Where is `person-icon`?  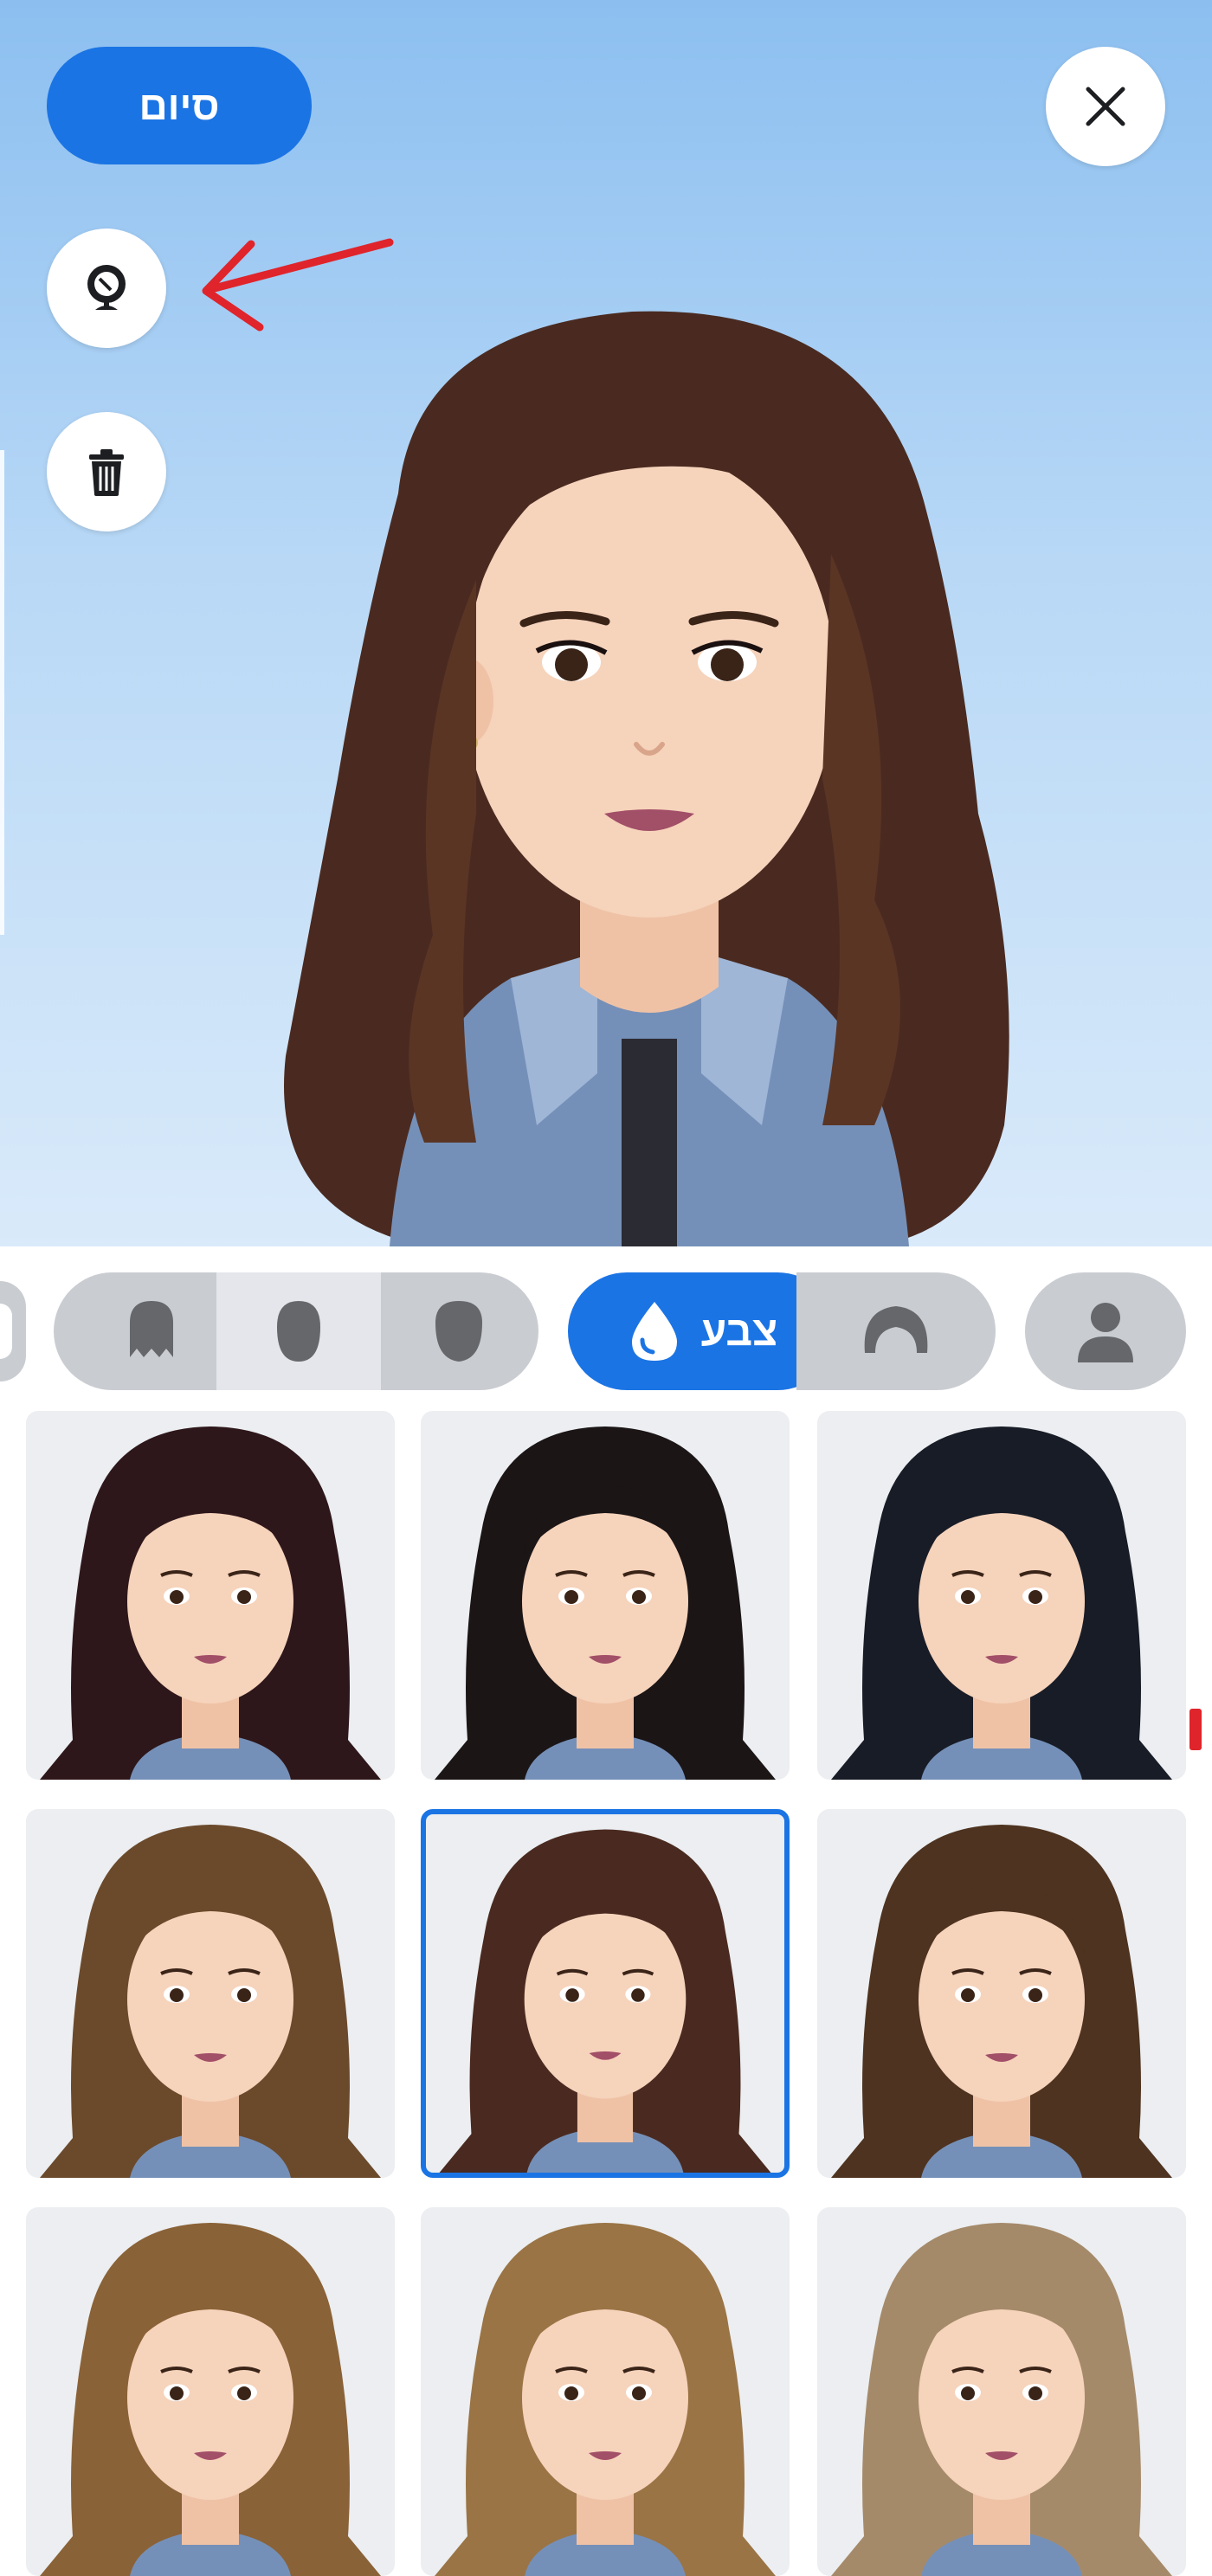 person-icon is located at coordinates (1105, 1332).